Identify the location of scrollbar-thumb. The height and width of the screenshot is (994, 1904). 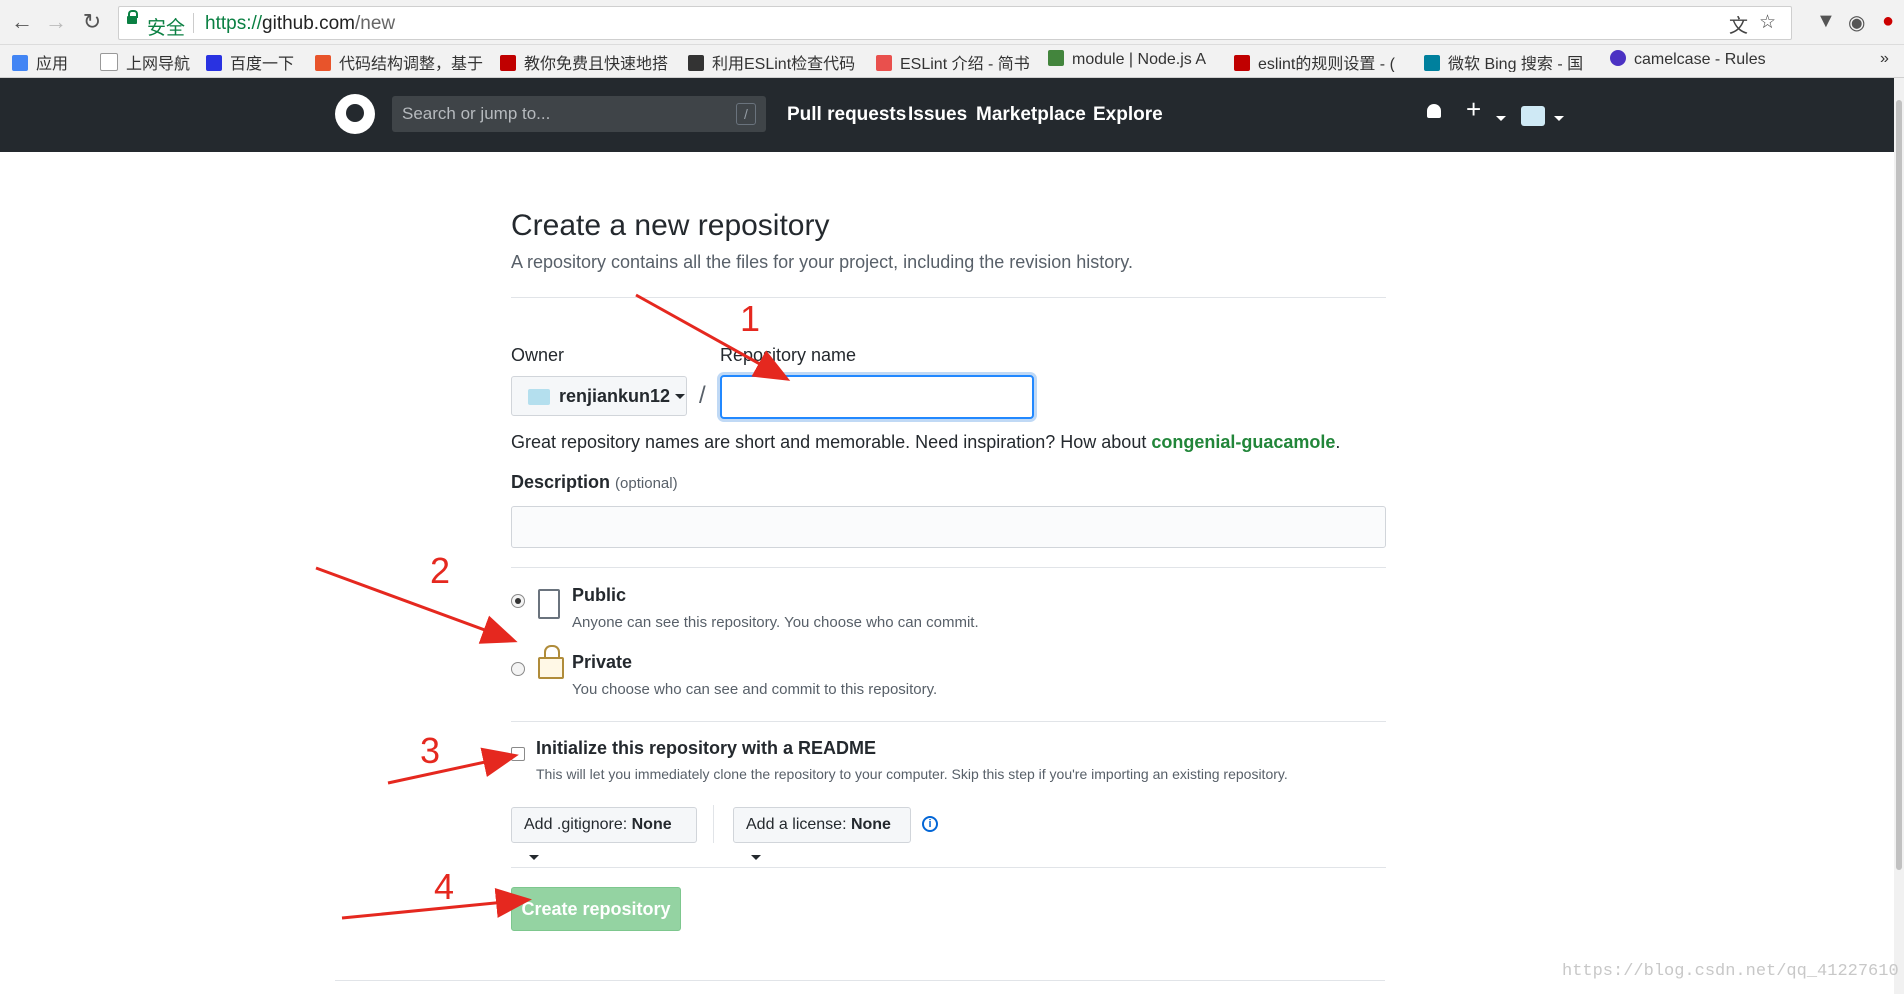
(1899, 485).